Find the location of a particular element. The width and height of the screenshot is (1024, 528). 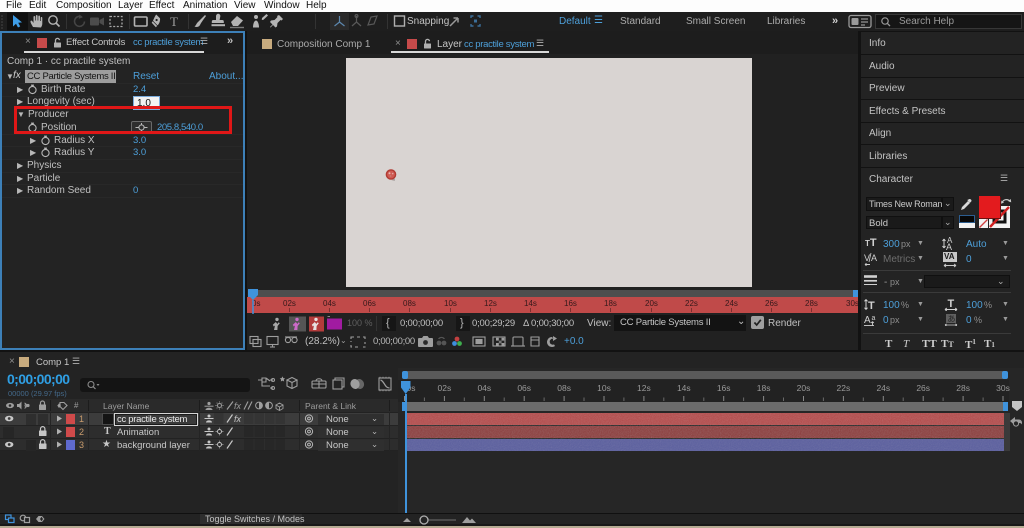

svg-text: a is located at coordinates (874, 318).